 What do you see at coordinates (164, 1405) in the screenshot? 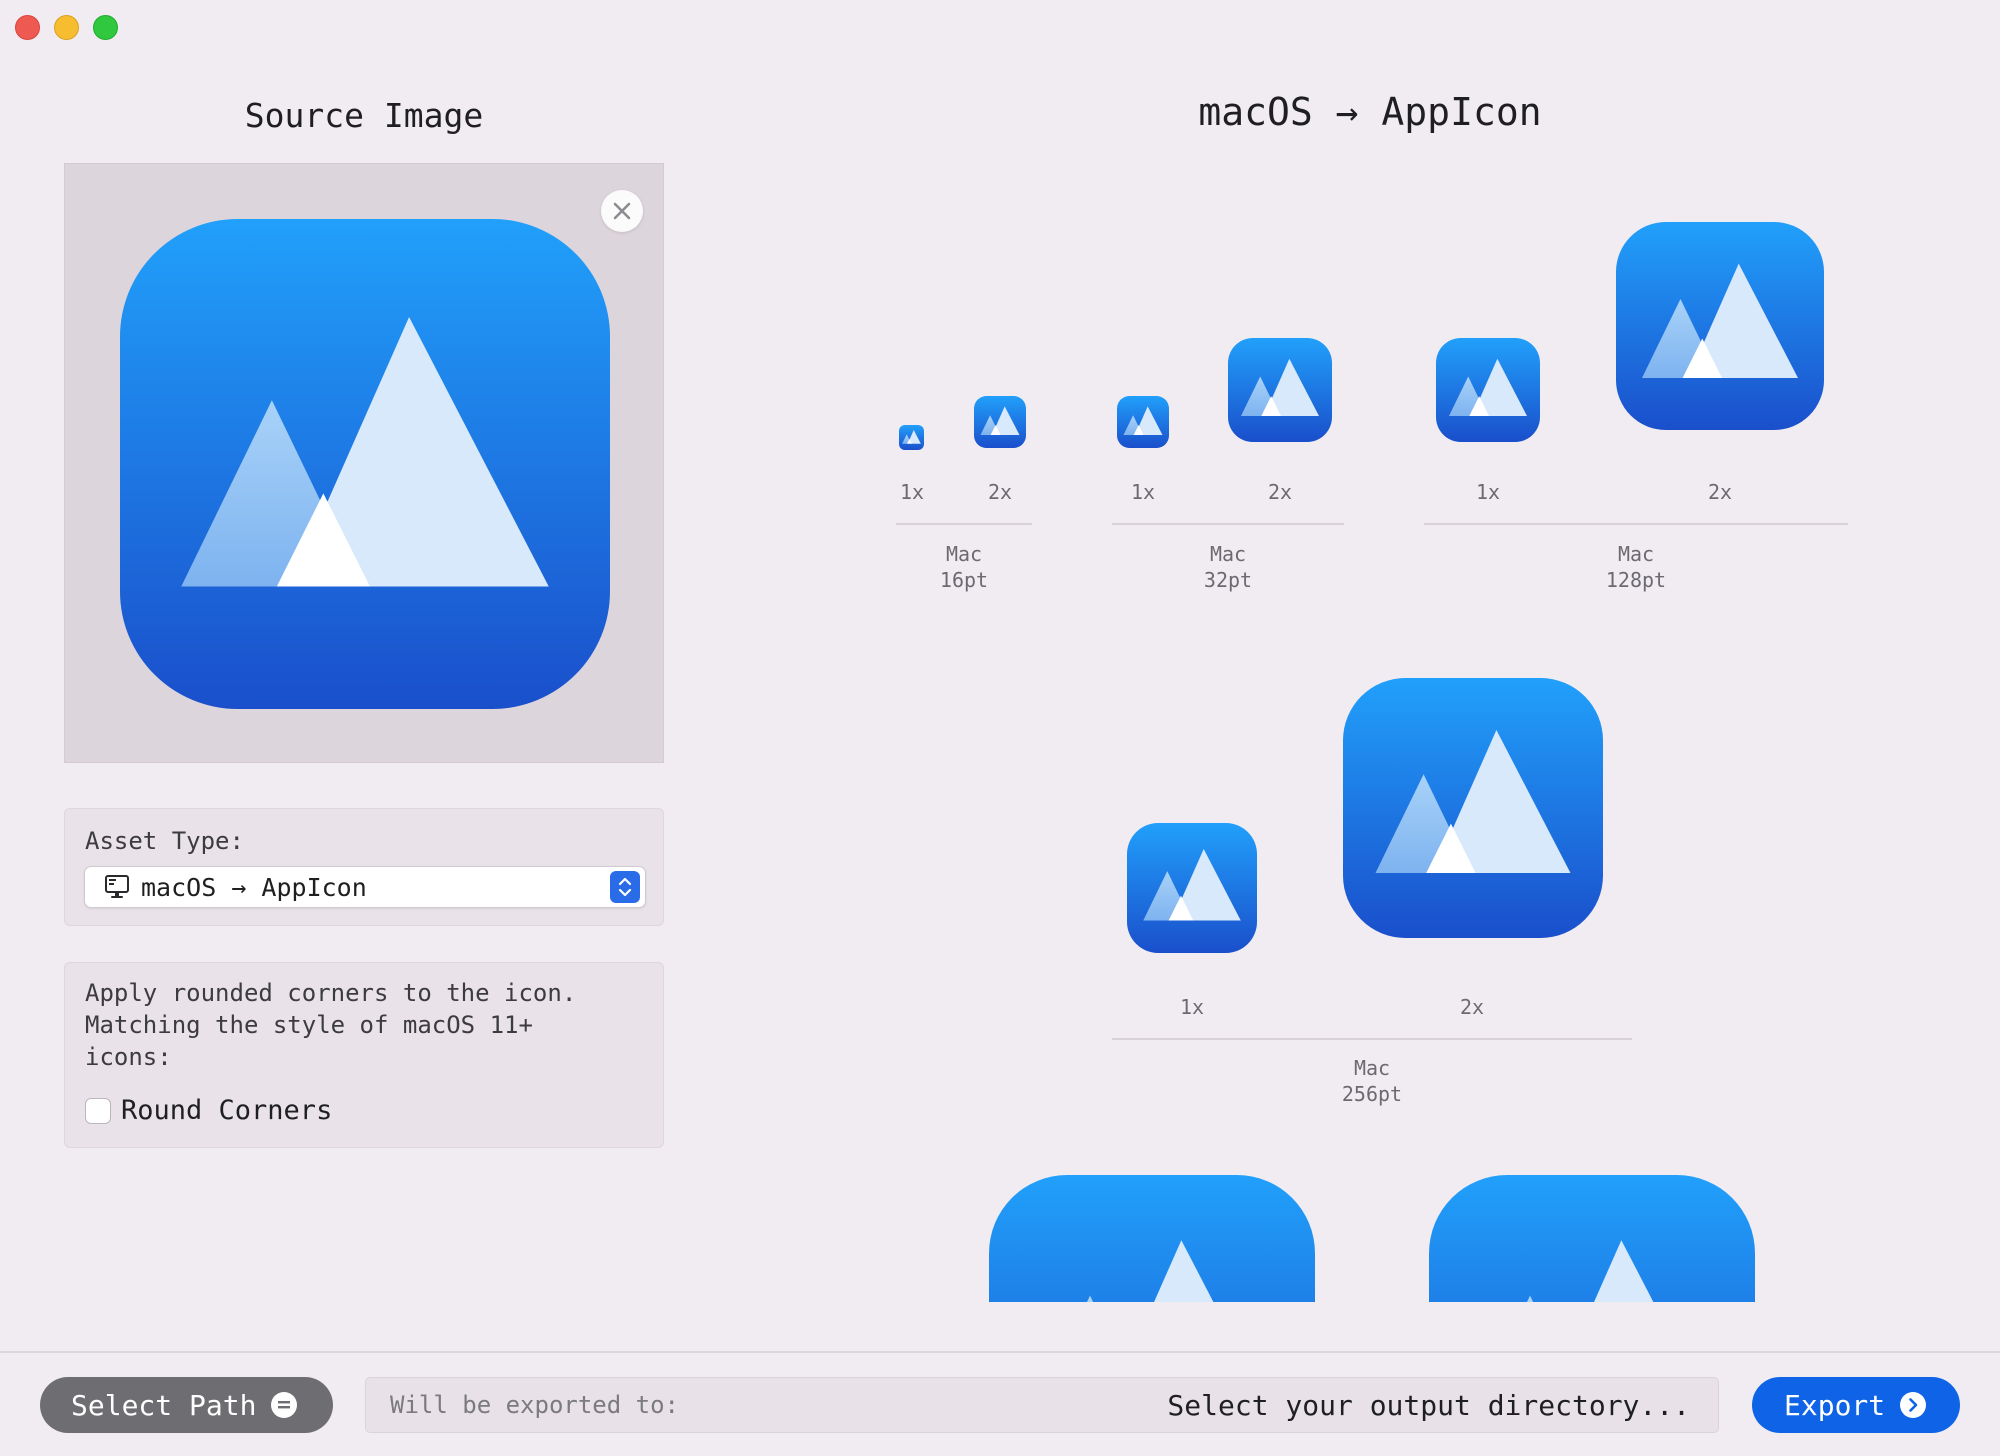
I see `select-path-label: Select Path` at bounding box center [164, 1405].